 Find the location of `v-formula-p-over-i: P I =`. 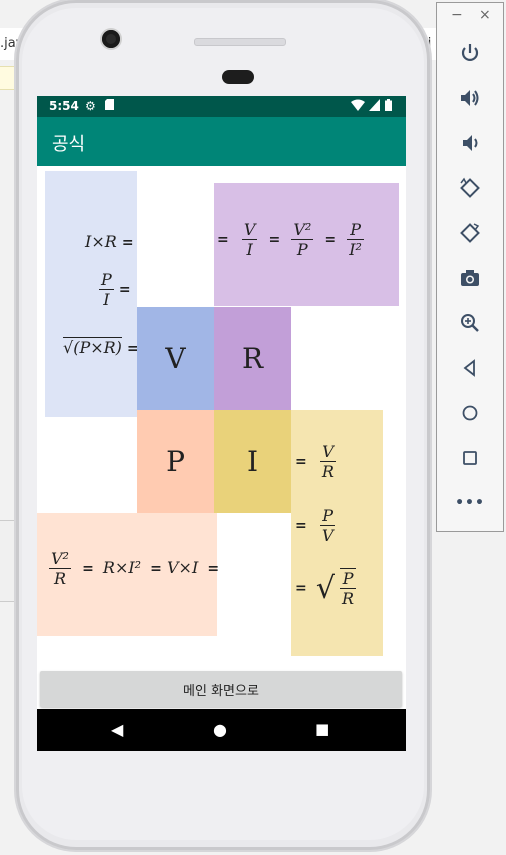

v-formula-p-over-i: P I = is located at coordinates (115, 289).